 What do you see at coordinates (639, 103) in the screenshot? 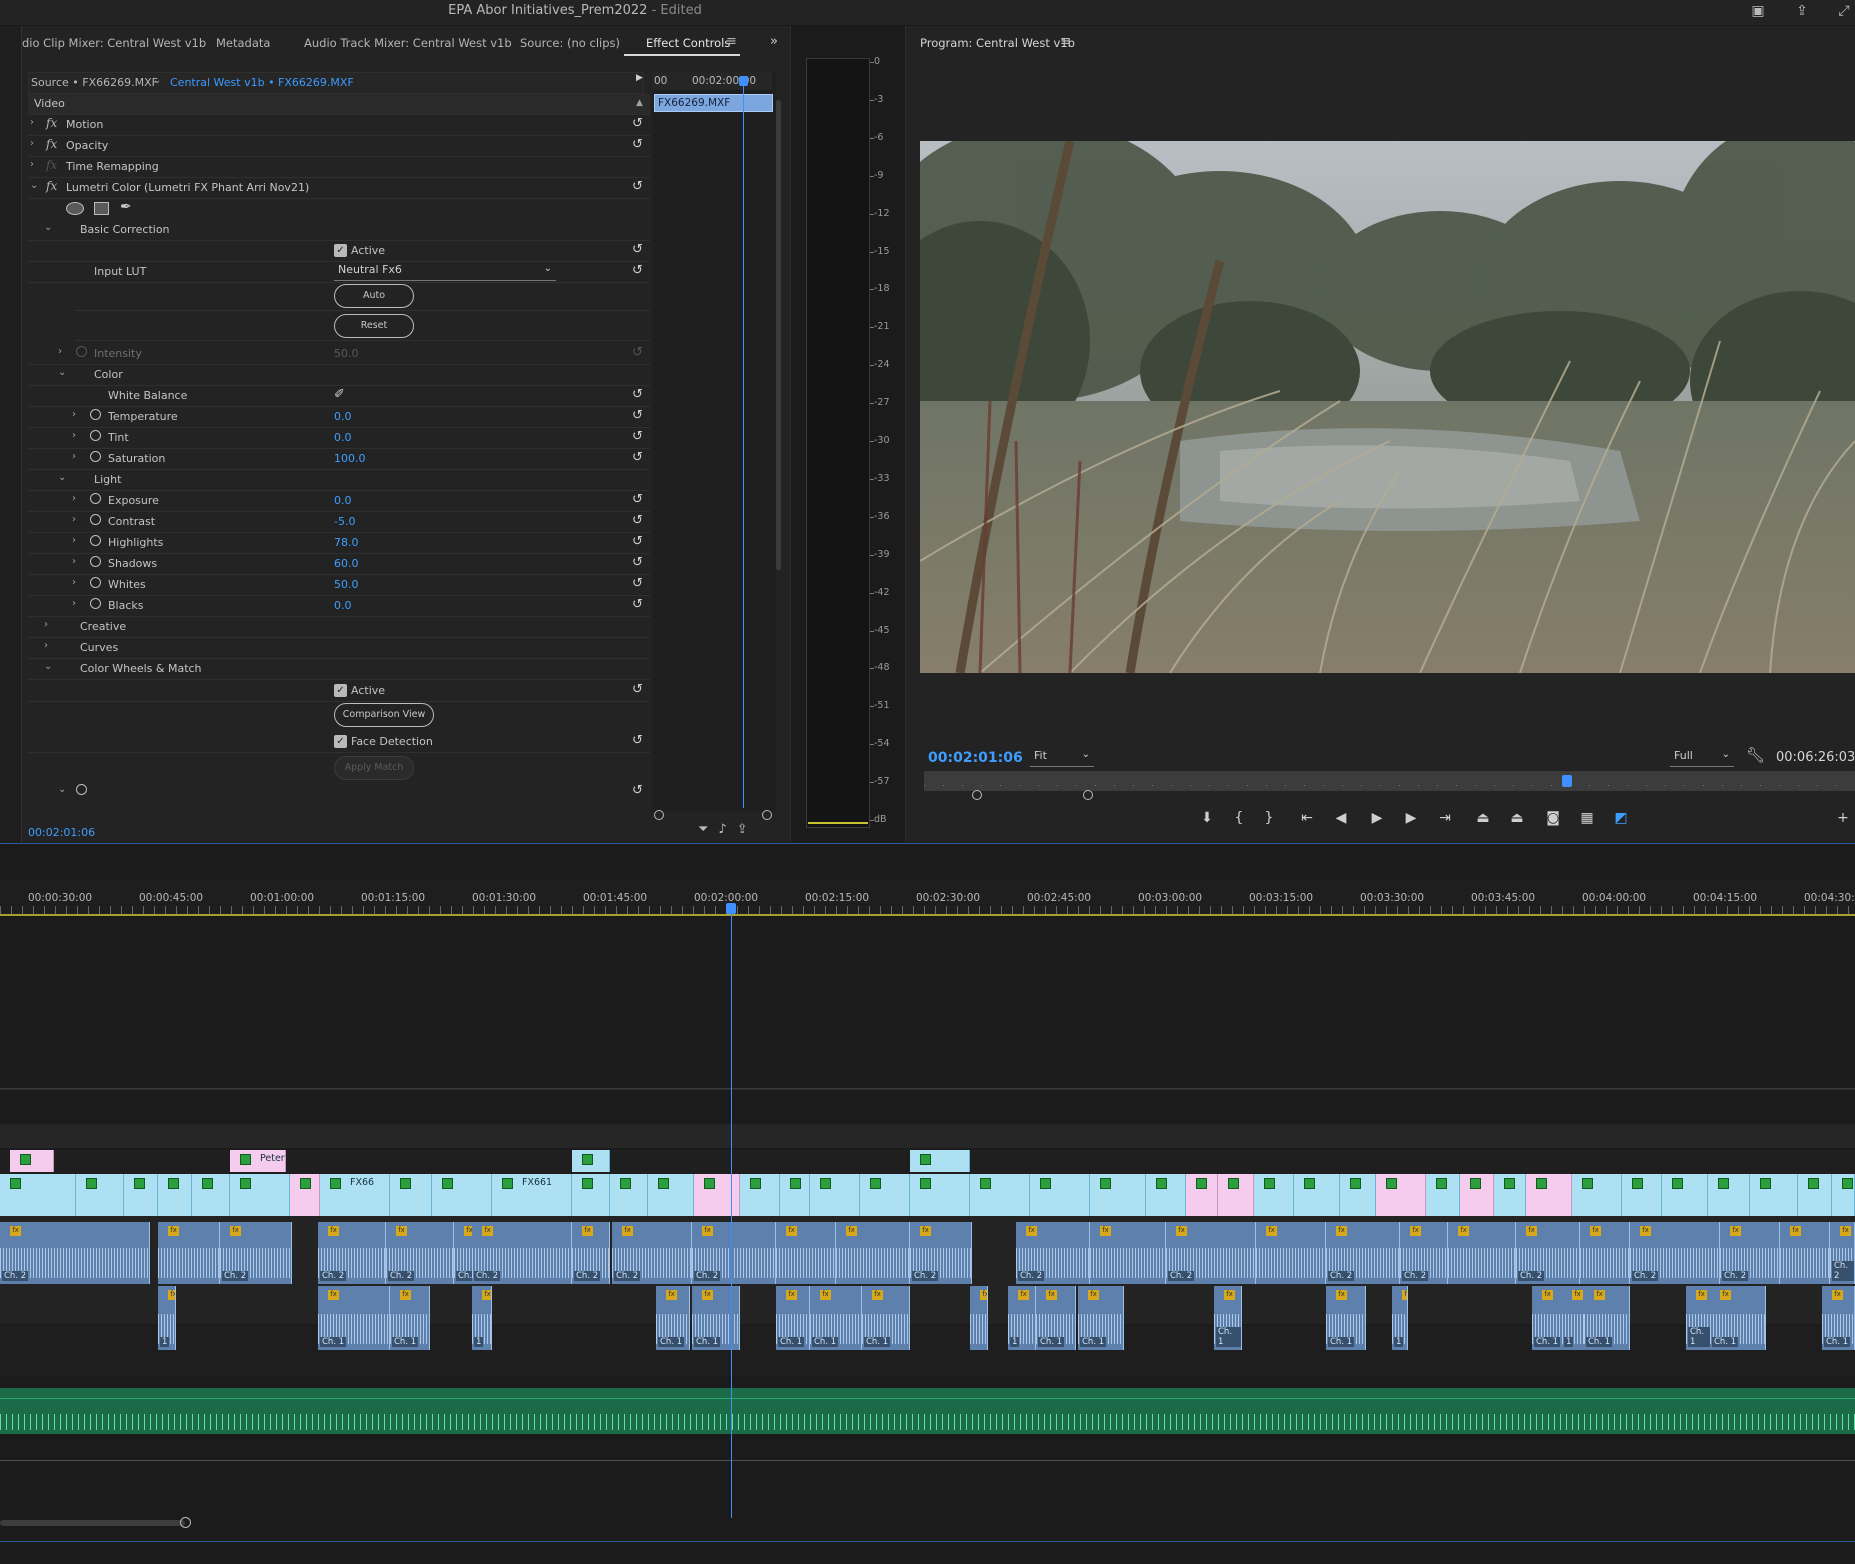
I see `collapse-up-icon: ▲` at bounding box center [639, 103].